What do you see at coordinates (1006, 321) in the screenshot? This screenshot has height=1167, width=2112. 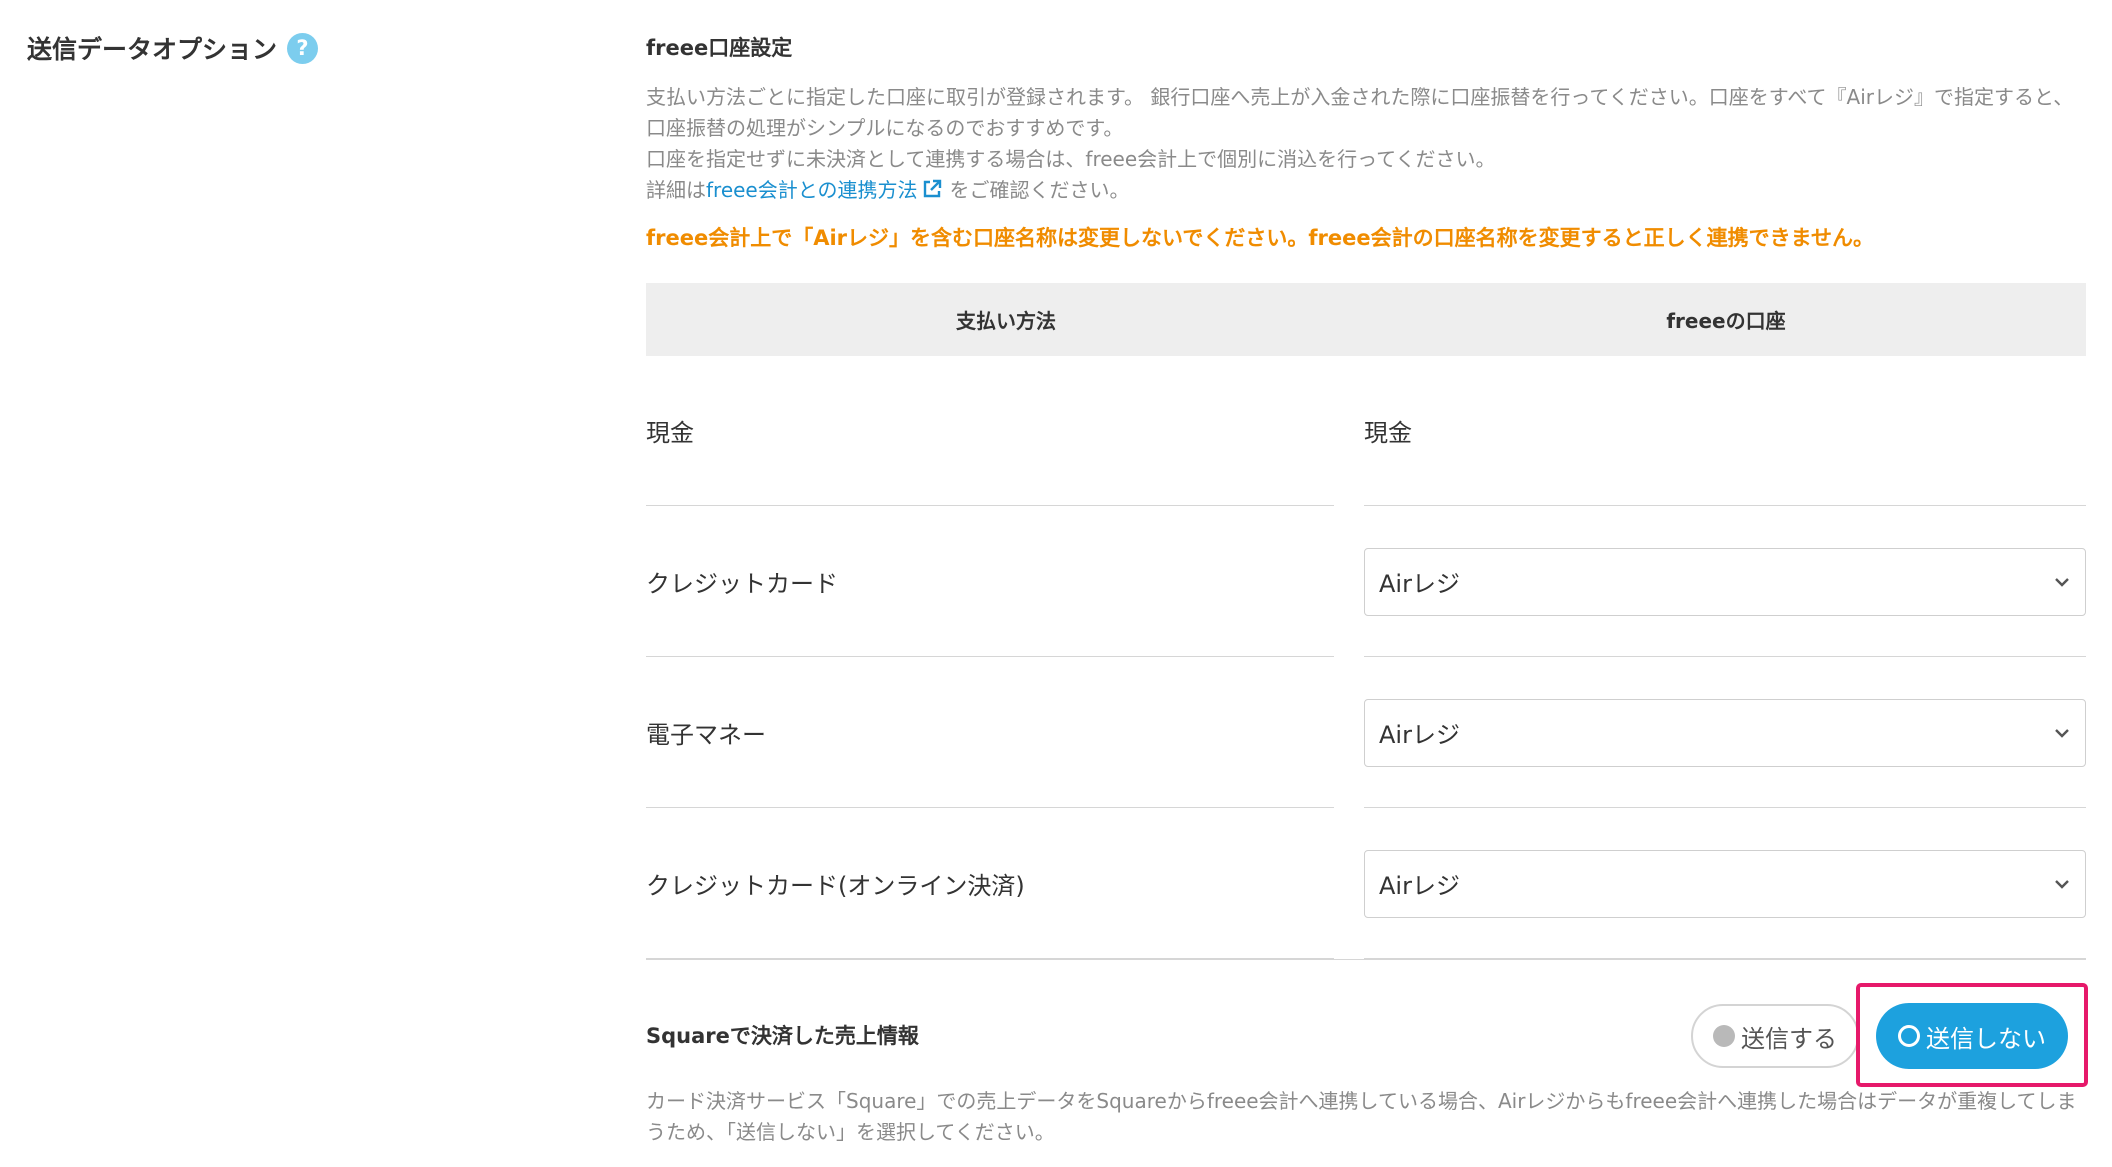 I see `header-payment-method: 支払い方法` at bounding box center [1006, 321].